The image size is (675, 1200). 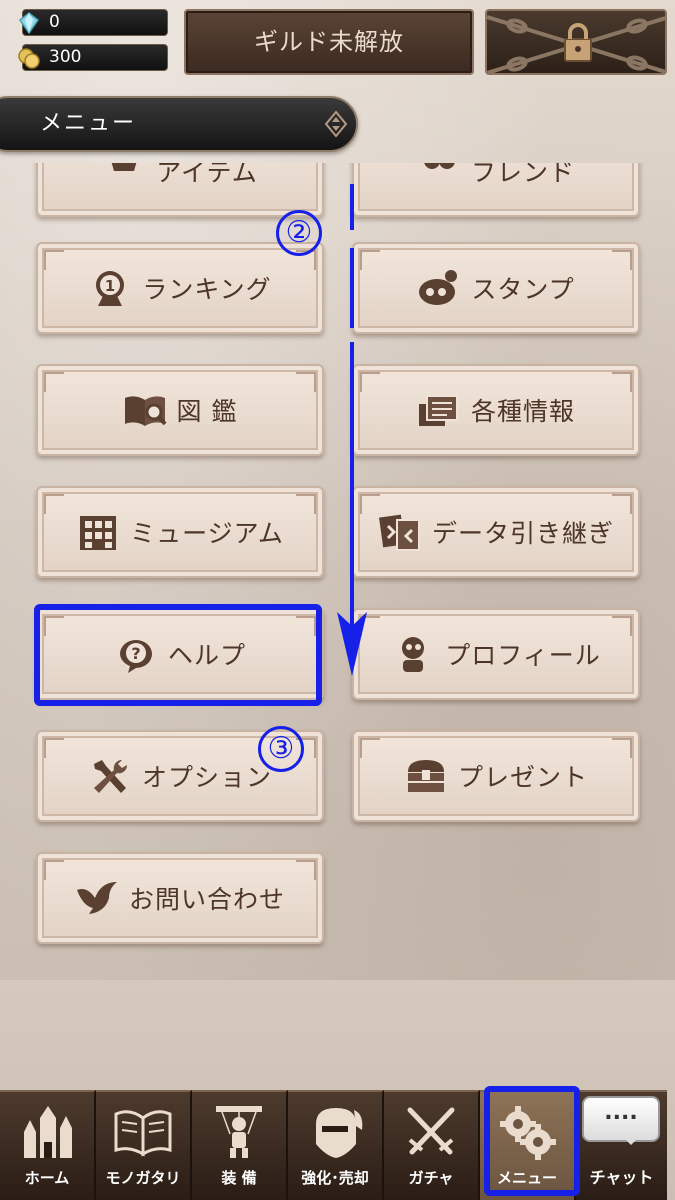 What do you see at coordinates (206, 899) in the screenshot?
I see `contact-label: お問い合わせ` at bounding box center [206, 899].